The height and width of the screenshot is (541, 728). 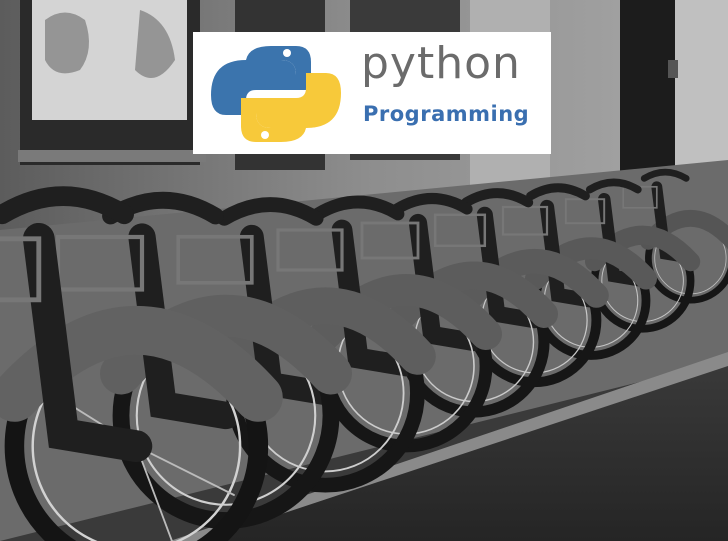 I want to click on logo-word: python, so click(x=441, y=63).